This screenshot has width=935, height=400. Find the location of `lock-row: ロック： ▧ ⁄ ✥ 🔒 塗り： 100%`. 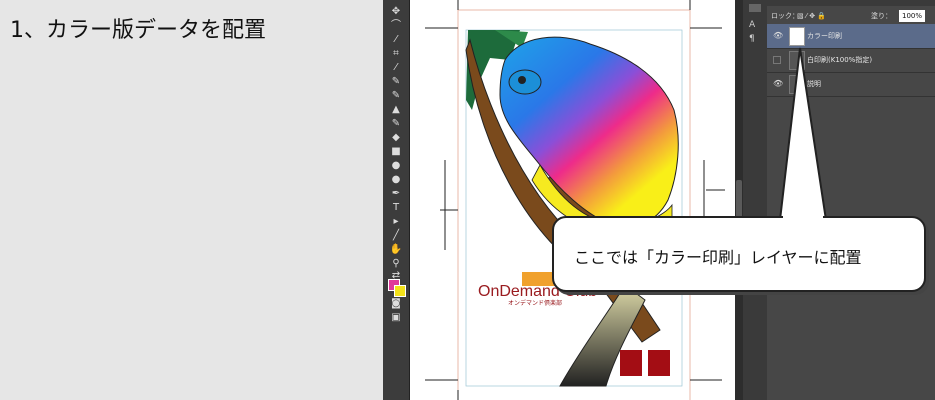

lock-row: ロック： ▧ ⁄ ✥ 🔒 塗り： 100% is located at coordinates (851, 16).